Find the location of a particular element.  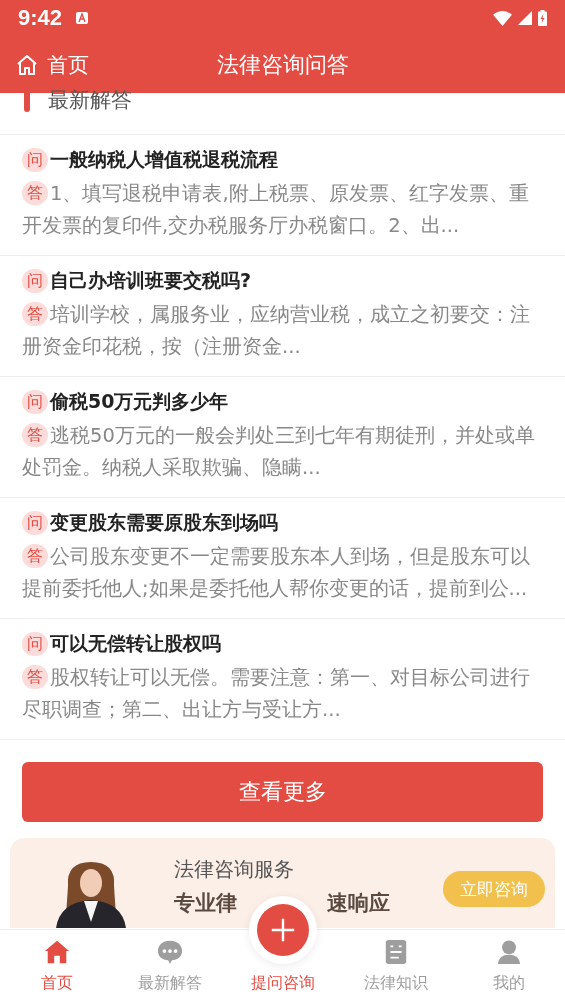

banner-subtitle: 专业律 is located at coordinates (205, 903).